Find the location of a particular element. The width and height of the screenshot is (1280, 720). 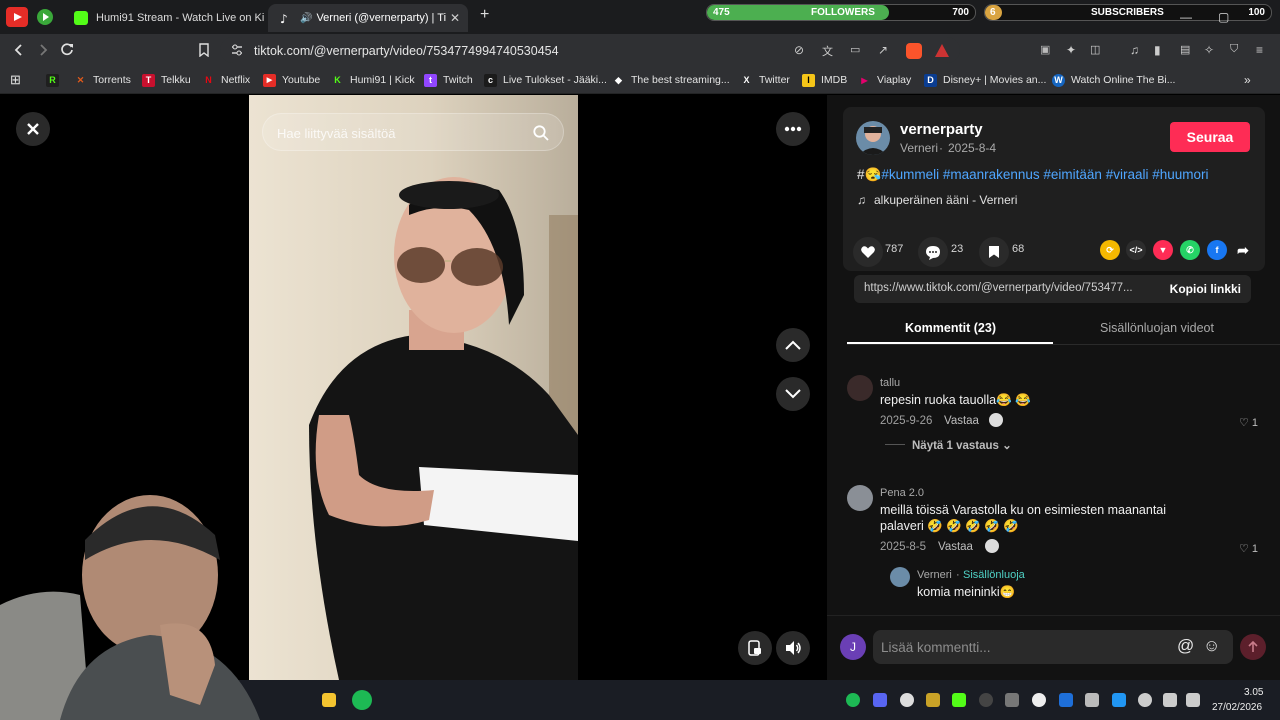

vpn-icon: ⛉ is located at coordinates (1237, 50).